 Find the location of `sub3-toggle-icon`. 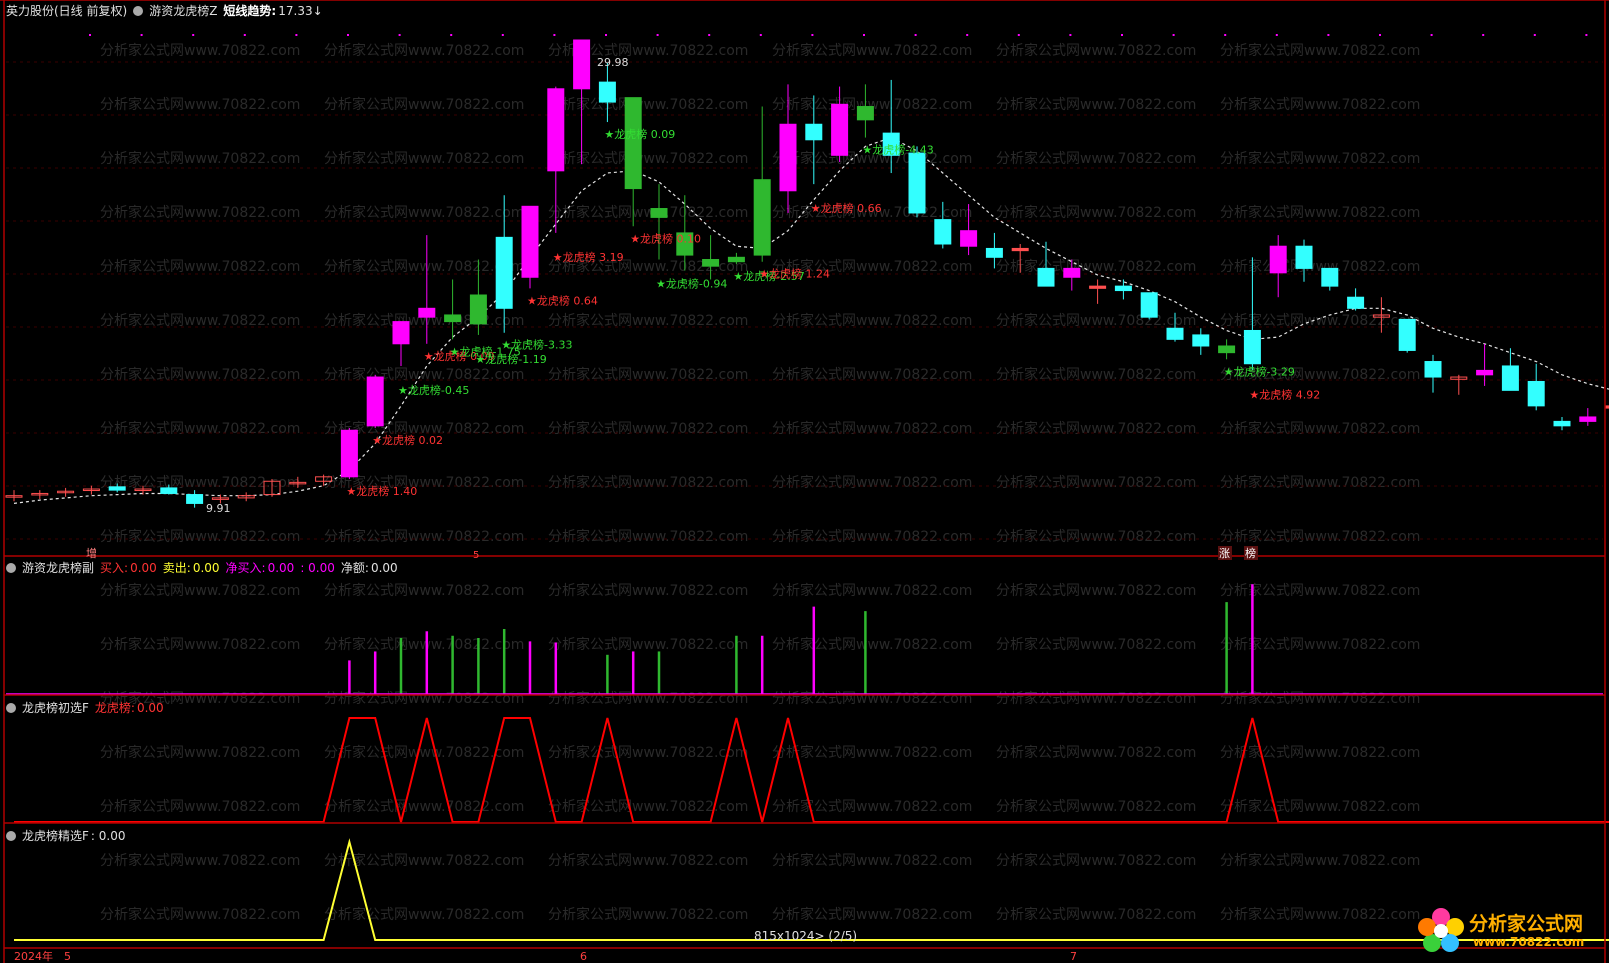

sub3-toggle-icon is located at coordinates (11, 836).